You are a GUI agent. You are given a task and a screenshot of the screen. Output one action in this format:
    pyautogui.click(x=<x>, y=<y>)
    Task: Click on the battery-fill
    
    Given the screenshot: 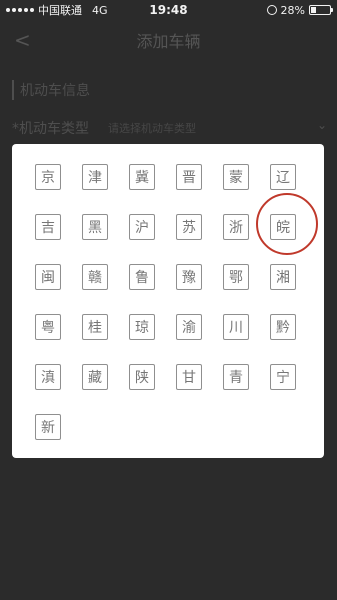 What is the action you would take?
    pyautogui.click(x=314, y=10)
    